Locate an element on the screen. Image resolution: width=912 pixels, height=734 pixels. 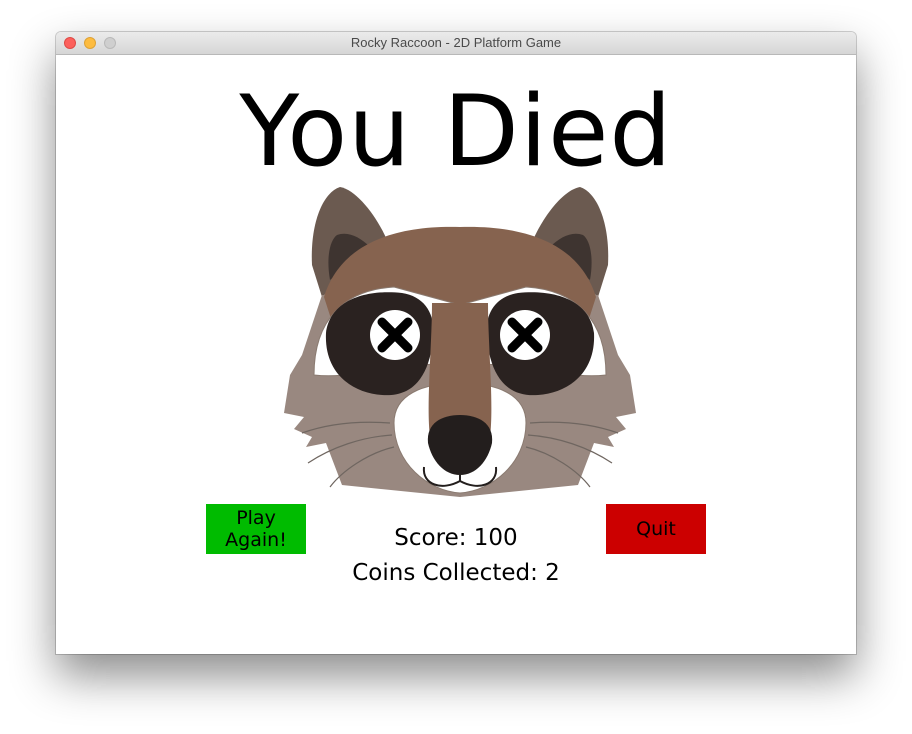
window-title: Rocky Raccoon - 2D Platform Game is located at coordinates (456, 42).